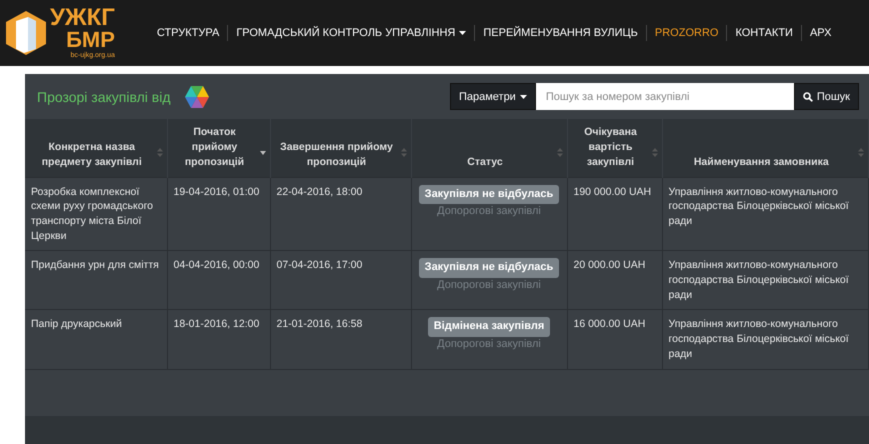 This screenshot has width=869, height=444. What do you see at coordinates (319, 324) in the screenshot?
I see `table-cell: 21-01-2016, 16:58` at bounding box center [319, 324].